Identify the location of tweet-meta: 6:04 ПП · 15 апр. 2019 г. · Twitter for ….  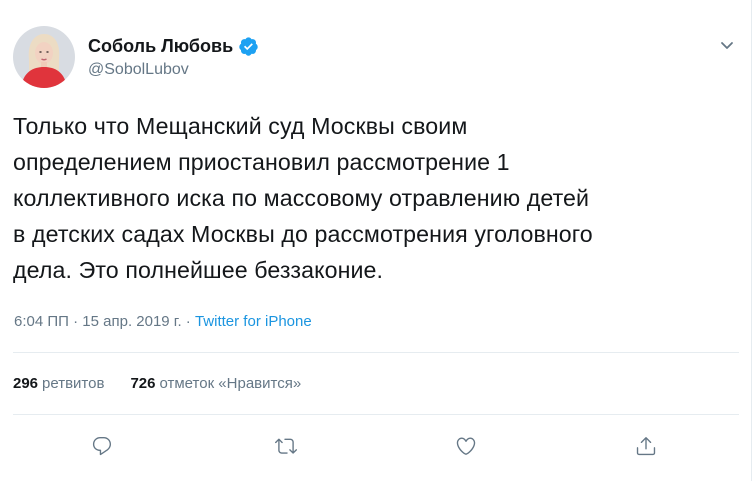
(163, 321).